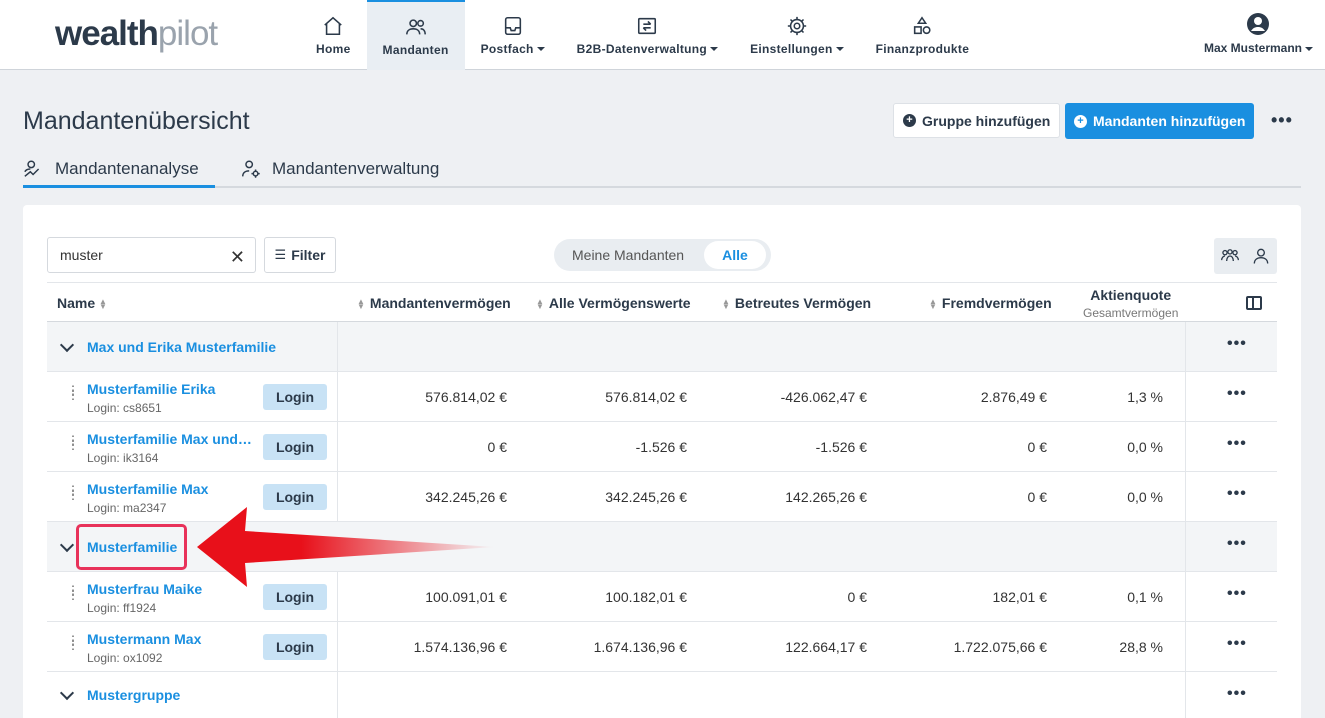 The height and width of the screenshot is (718, 1325). What do you see at coordinates (300, 255) in the screenshot?
I see `filter-button: ☰ Filter` at bounding box center [300, 255].